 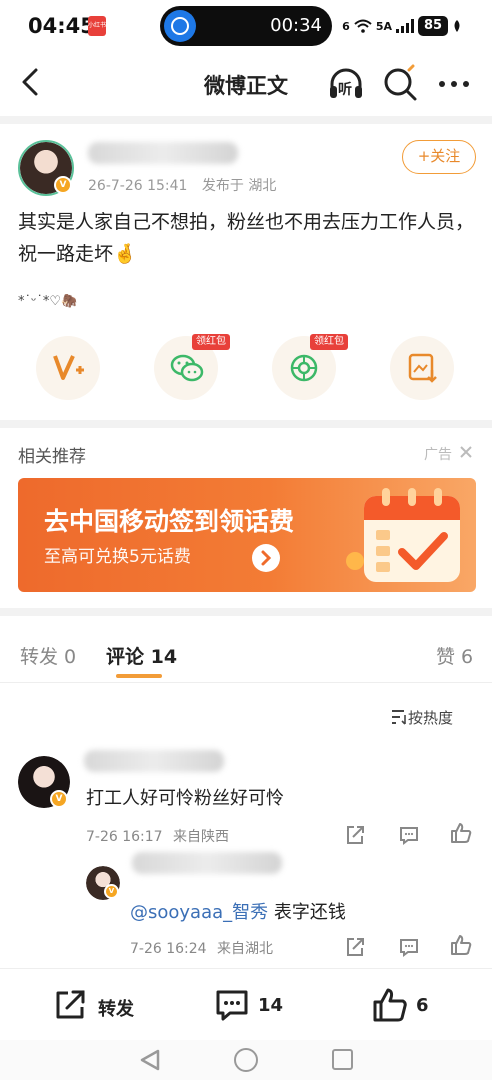 I want to click on like-button: 6, so click(x=407, y=1005).